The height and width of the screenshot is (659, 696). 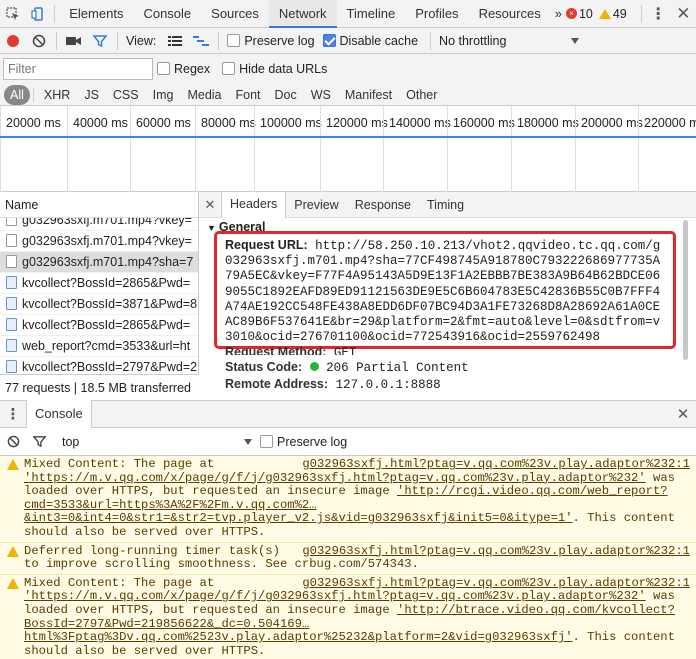 I want to click on timeline-tick: 140000 ms, so click(x=417, y=149).